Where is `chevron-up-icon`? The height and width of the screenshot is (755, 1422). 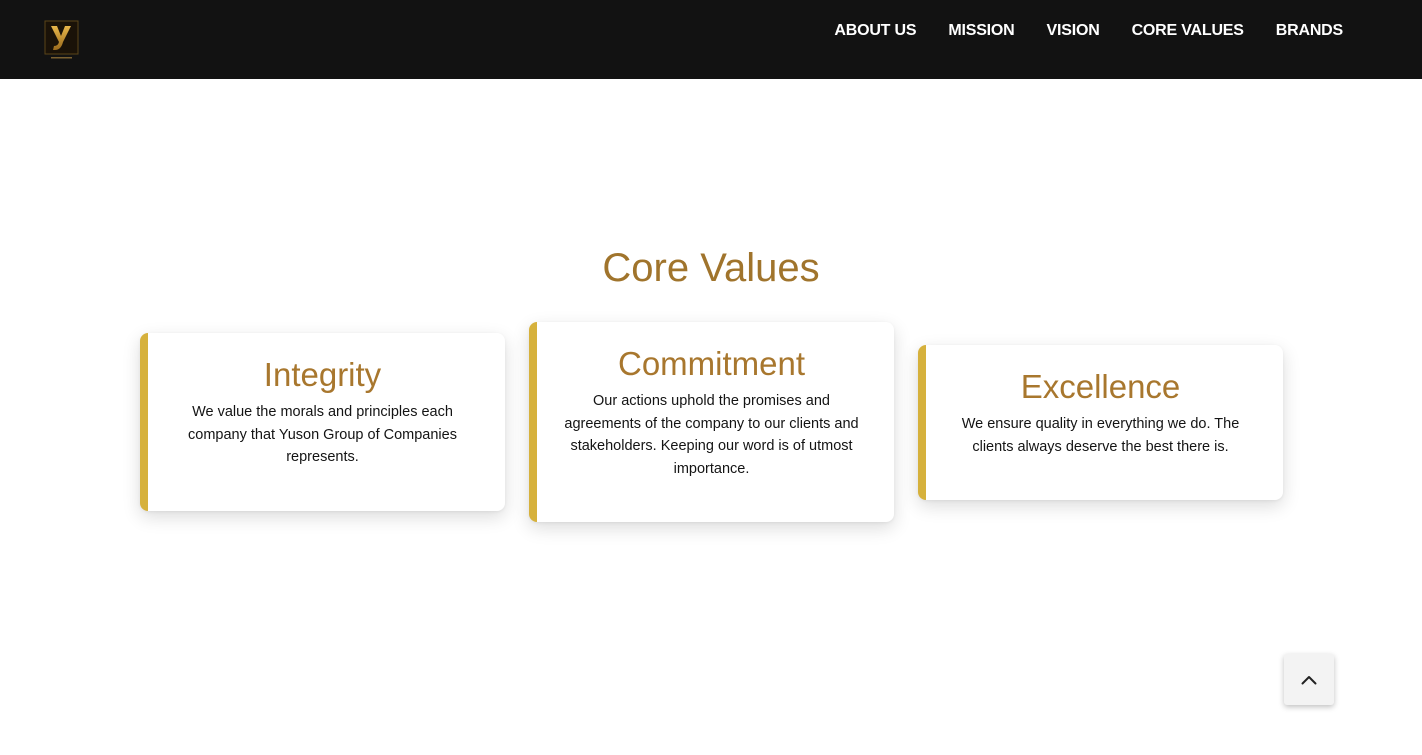 chevron-up-icon is located at coordinates (1309, 679).